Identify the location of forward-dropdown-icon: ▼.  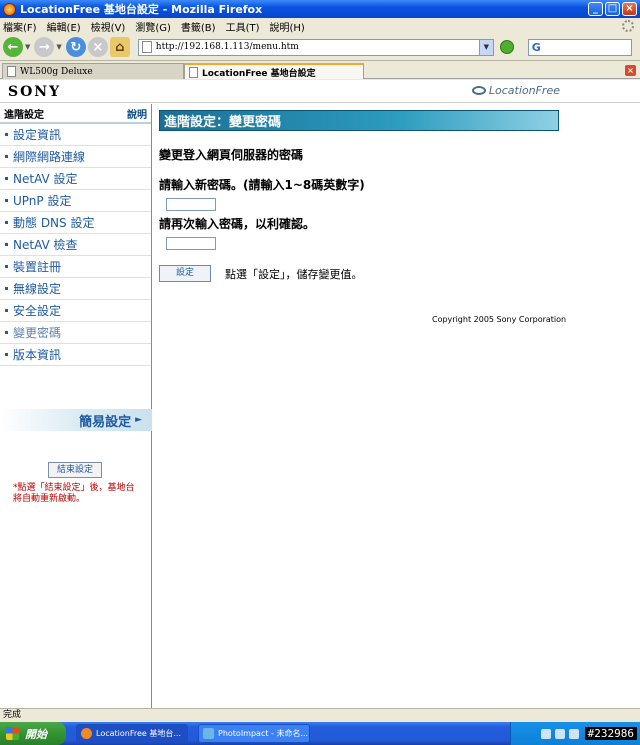
(58, 47).